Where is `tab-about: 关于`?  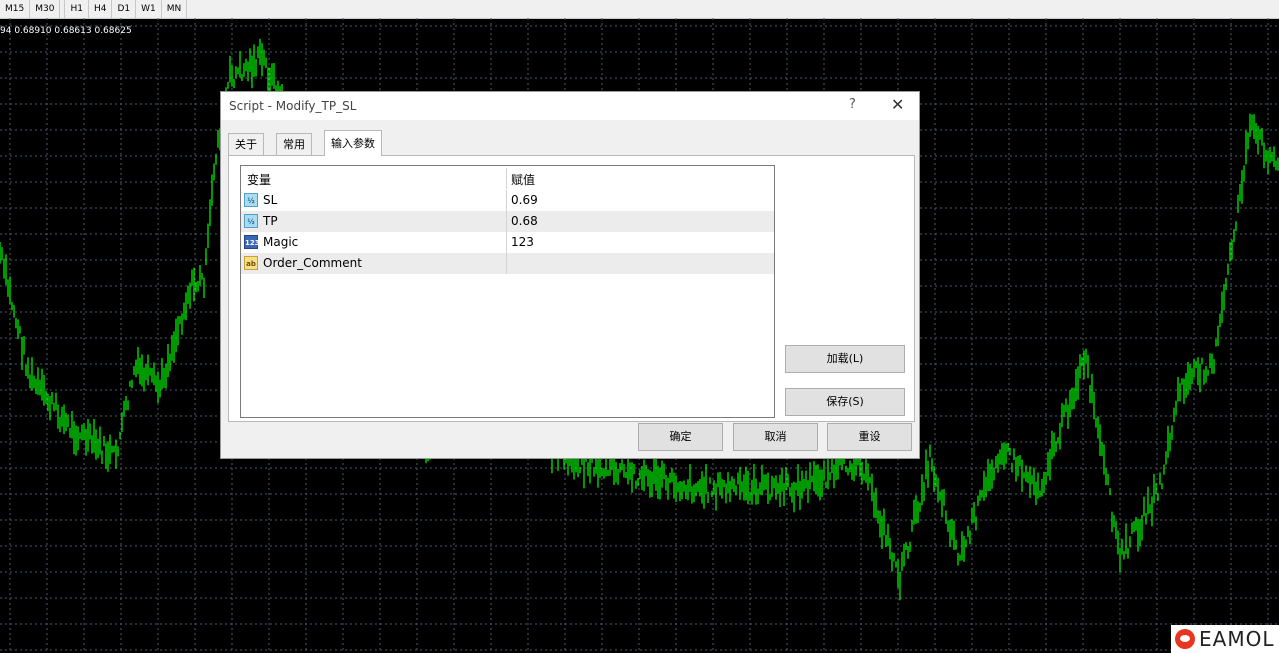 tab-about: 关于 is located at coordinates (246, 144).